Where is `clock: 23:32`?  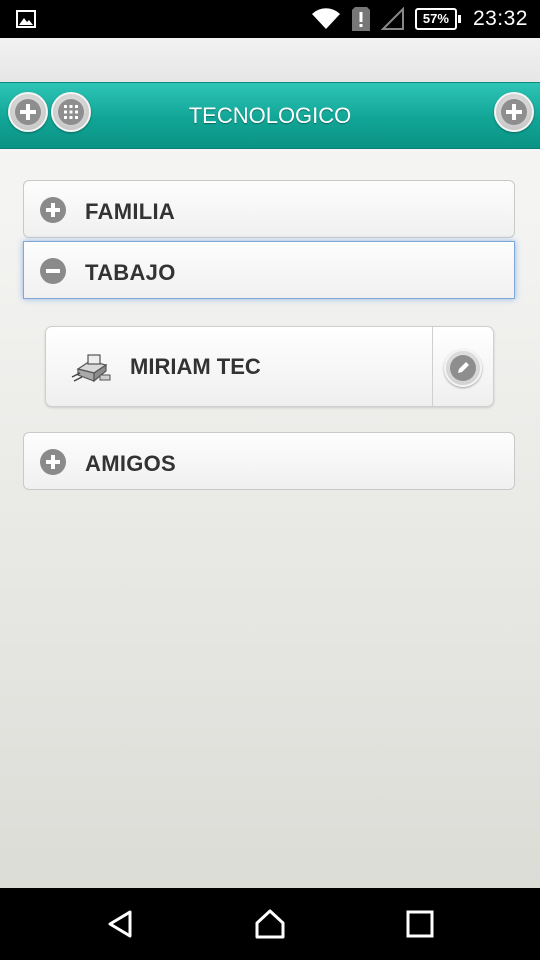 clock: 23:32 is located at coordinates (500, 18).